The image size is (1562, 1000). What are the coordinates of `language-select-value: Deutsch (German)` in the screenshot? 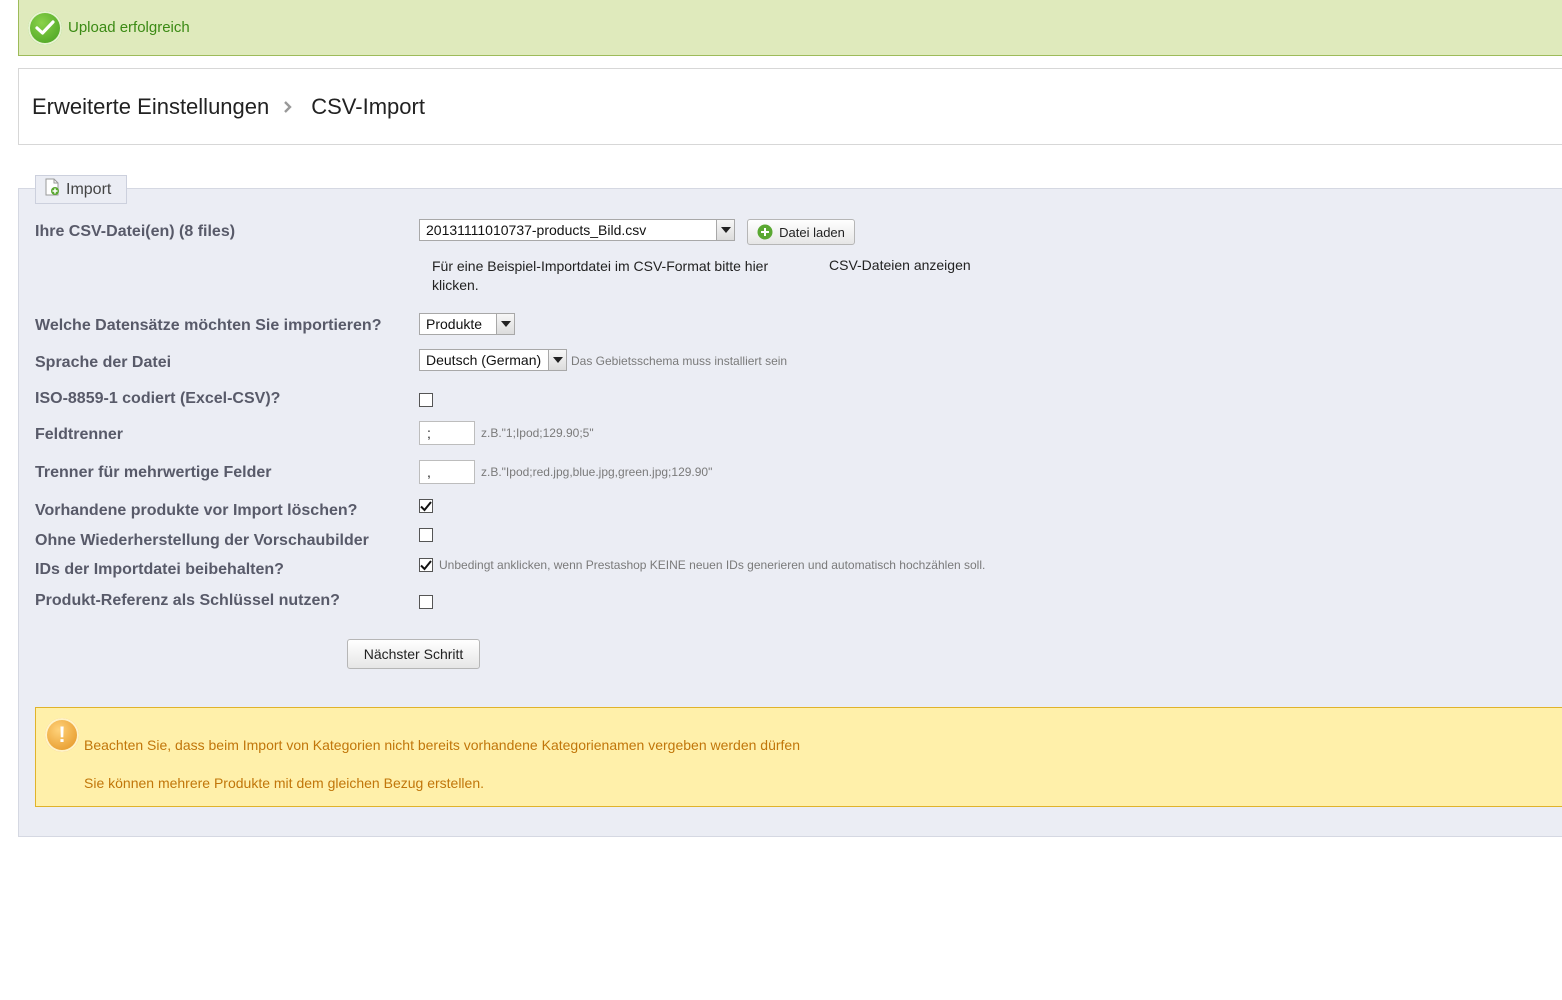 It's located at (484, 360).